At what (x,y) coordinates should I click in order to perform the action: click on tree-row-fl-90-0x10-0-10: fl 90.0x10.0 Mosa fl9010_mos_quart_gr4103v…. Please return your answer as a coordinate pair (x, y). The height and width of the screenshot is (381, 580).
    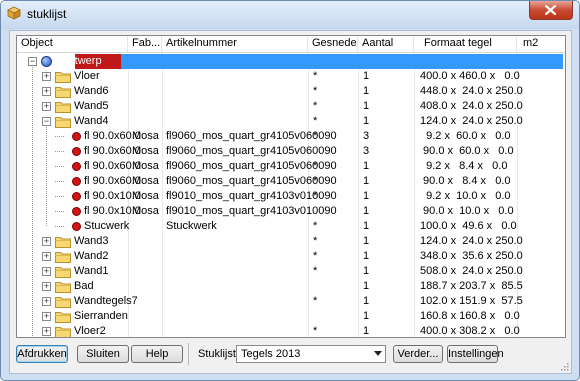
    Looking at the image, I should click on (291, 211).